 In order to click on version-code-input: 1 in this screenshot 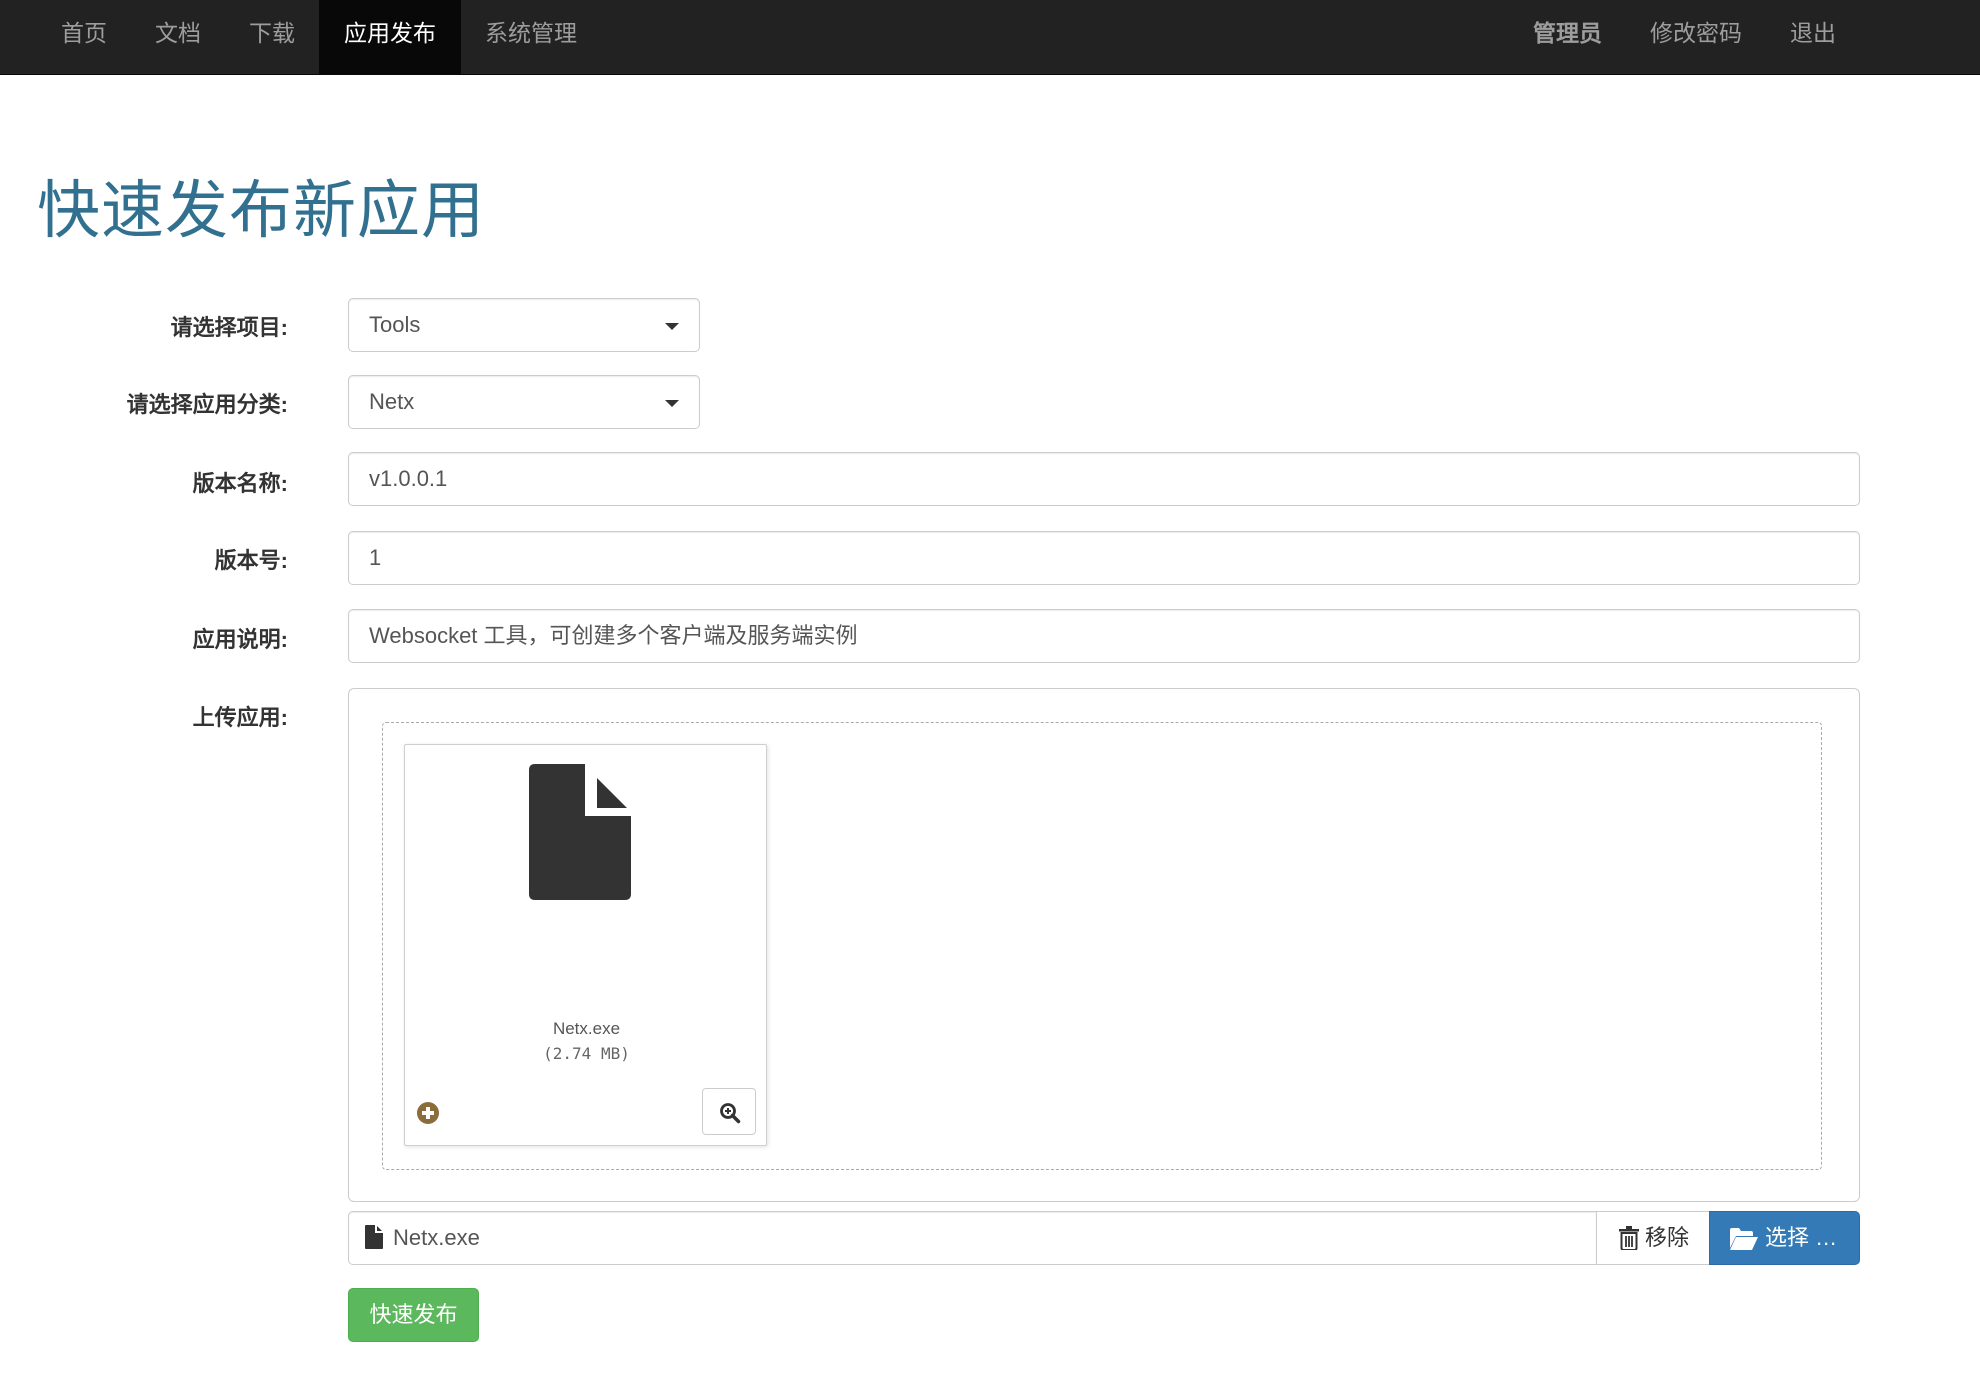, I will do `click(1104, 558)`.